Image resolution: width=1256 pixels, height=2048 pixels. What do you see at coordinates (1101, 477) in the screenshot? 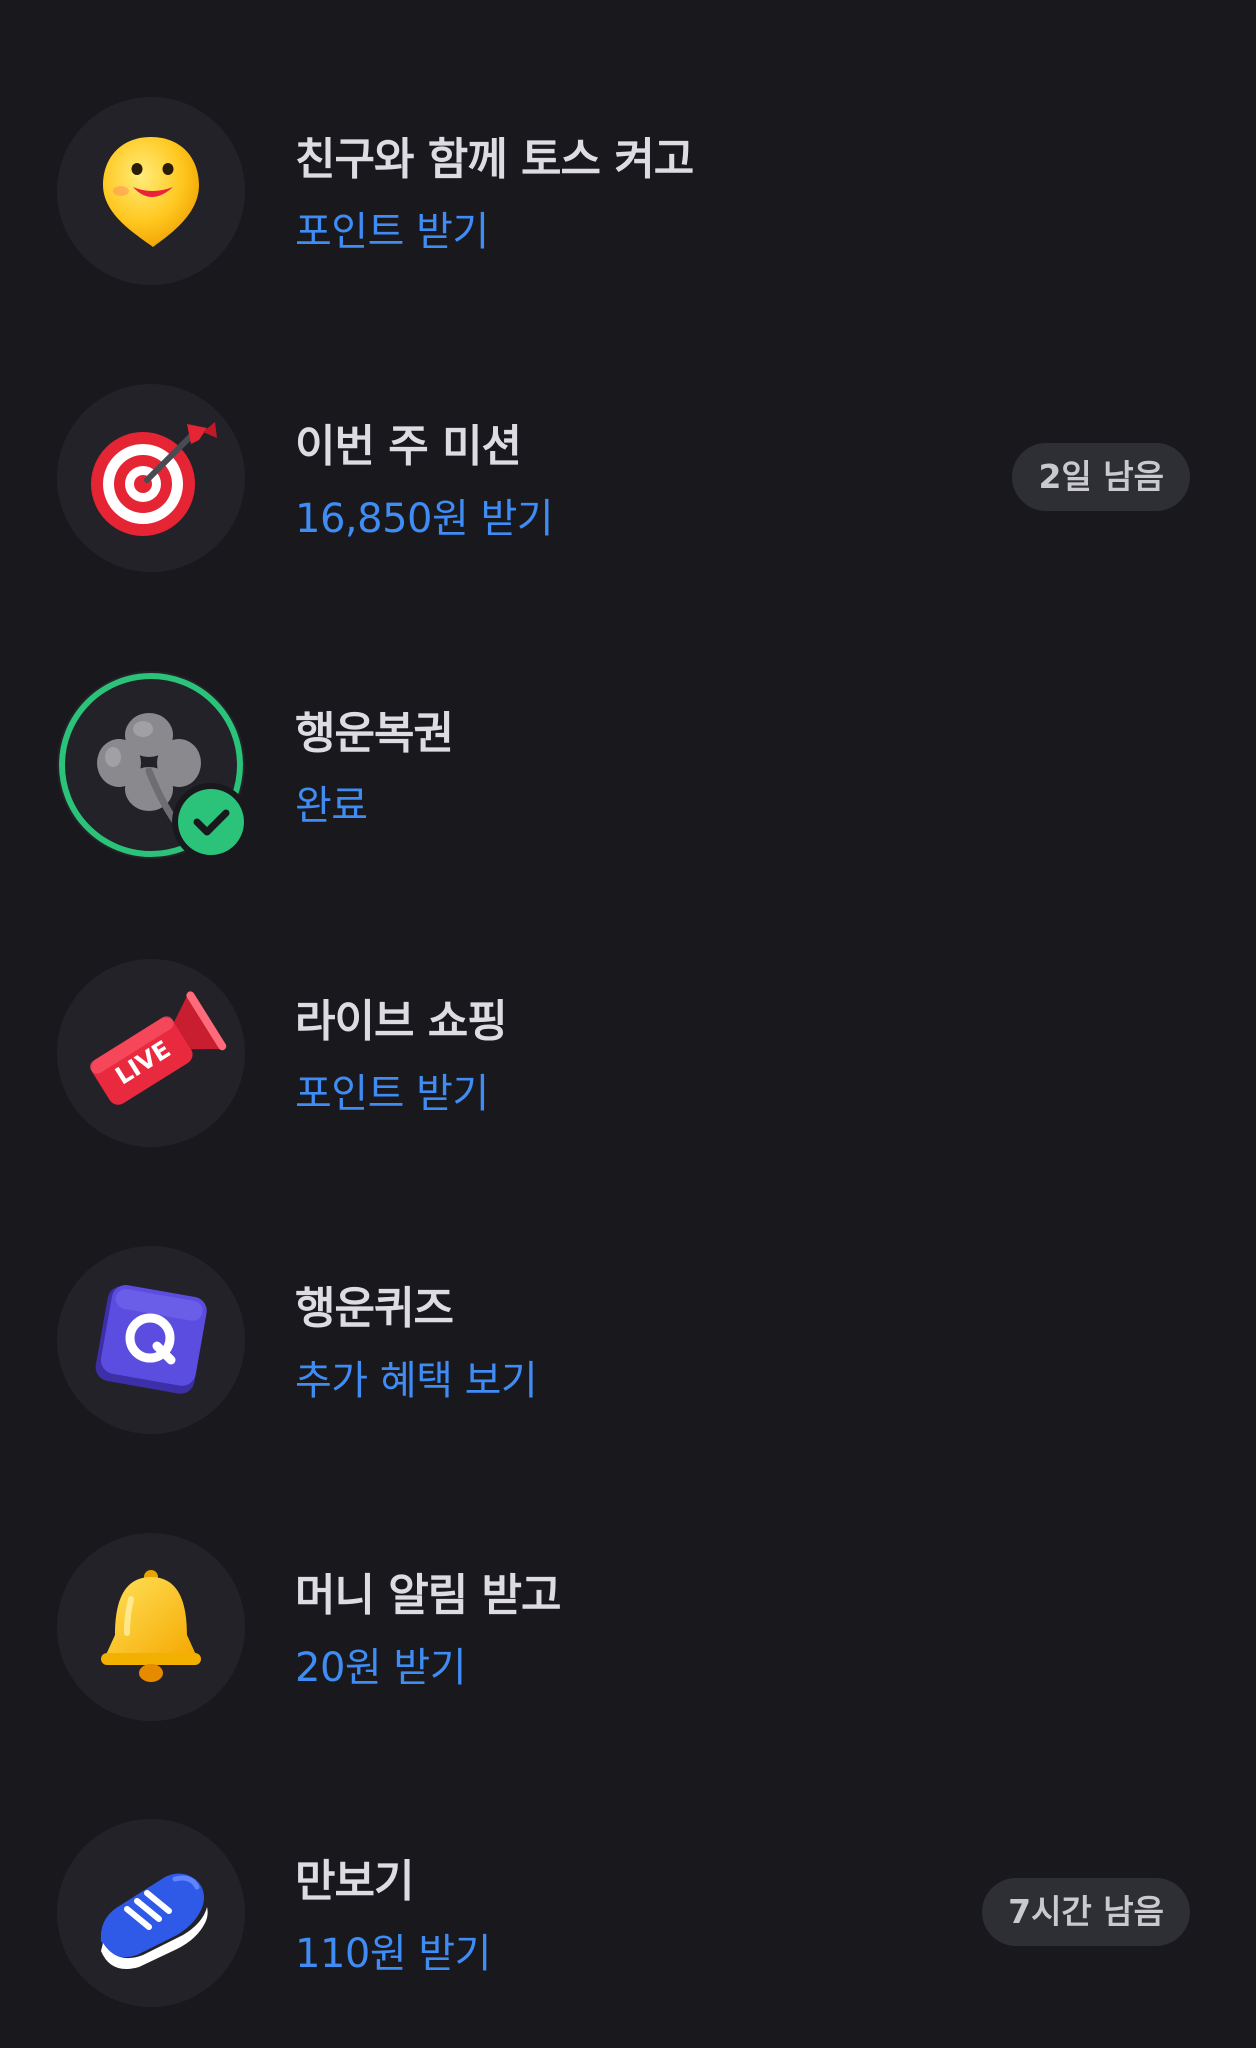
I see `time-remaining-badge: 2일 남음` at bounding box center [1101, 477].